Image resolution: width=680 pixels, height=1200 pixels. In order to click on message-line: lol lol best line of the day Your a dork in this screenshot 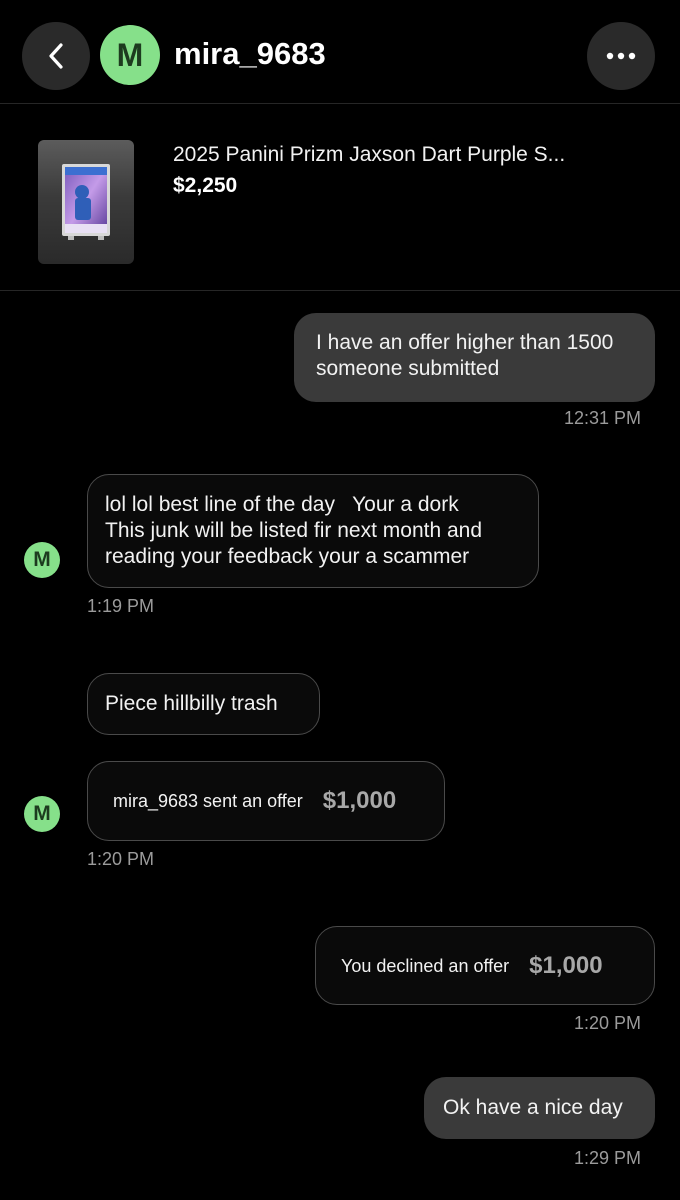, I will do `click(282, 504)`.